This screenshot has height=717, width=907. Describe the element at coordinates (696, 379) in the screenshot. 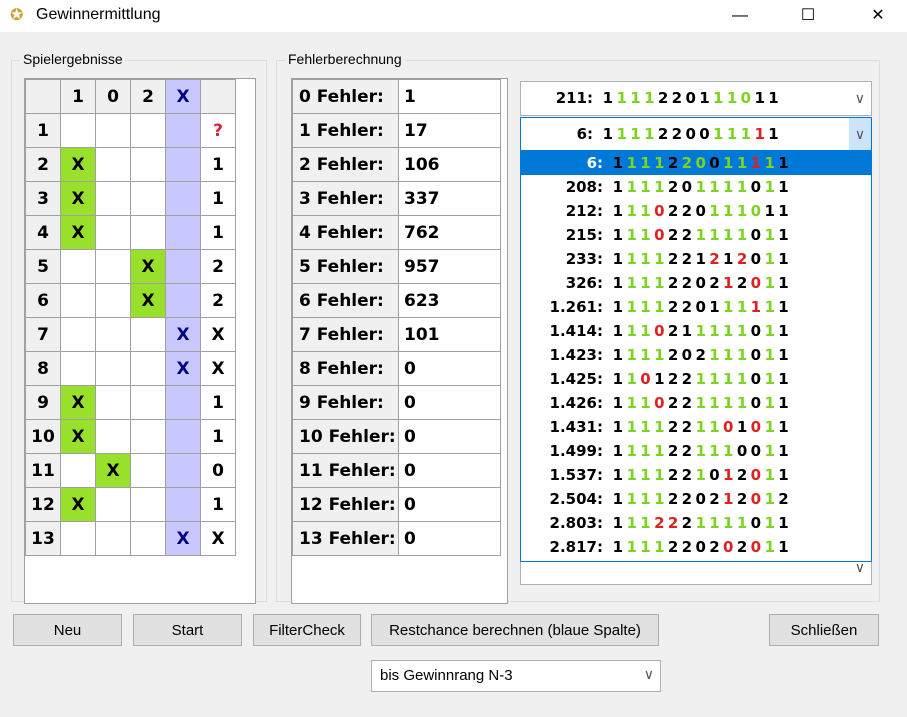

I see `dropdown-item: 1.425: 1 1 0 1 2 2 1 1 1 1 0 1 1` at that location.